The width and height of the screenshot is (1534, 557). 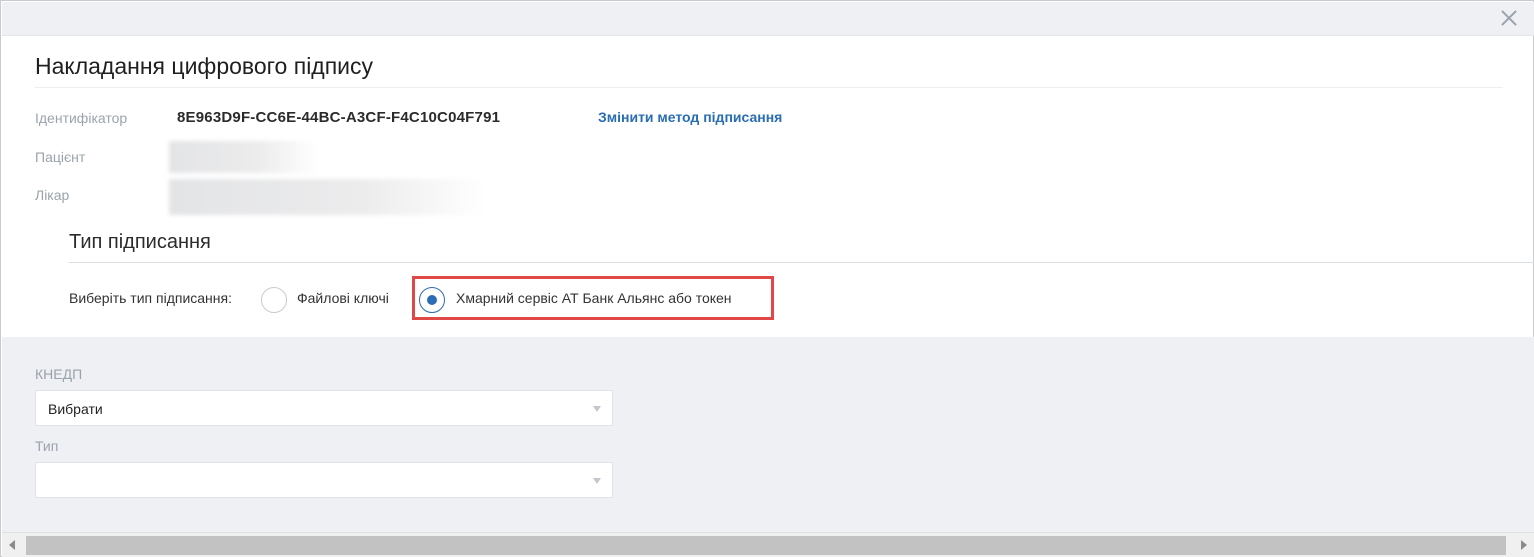 What do you see at coordinates (329, 197) in the screenshot?
I see `doctor-value-redacted` at bounding box center [329, 197].